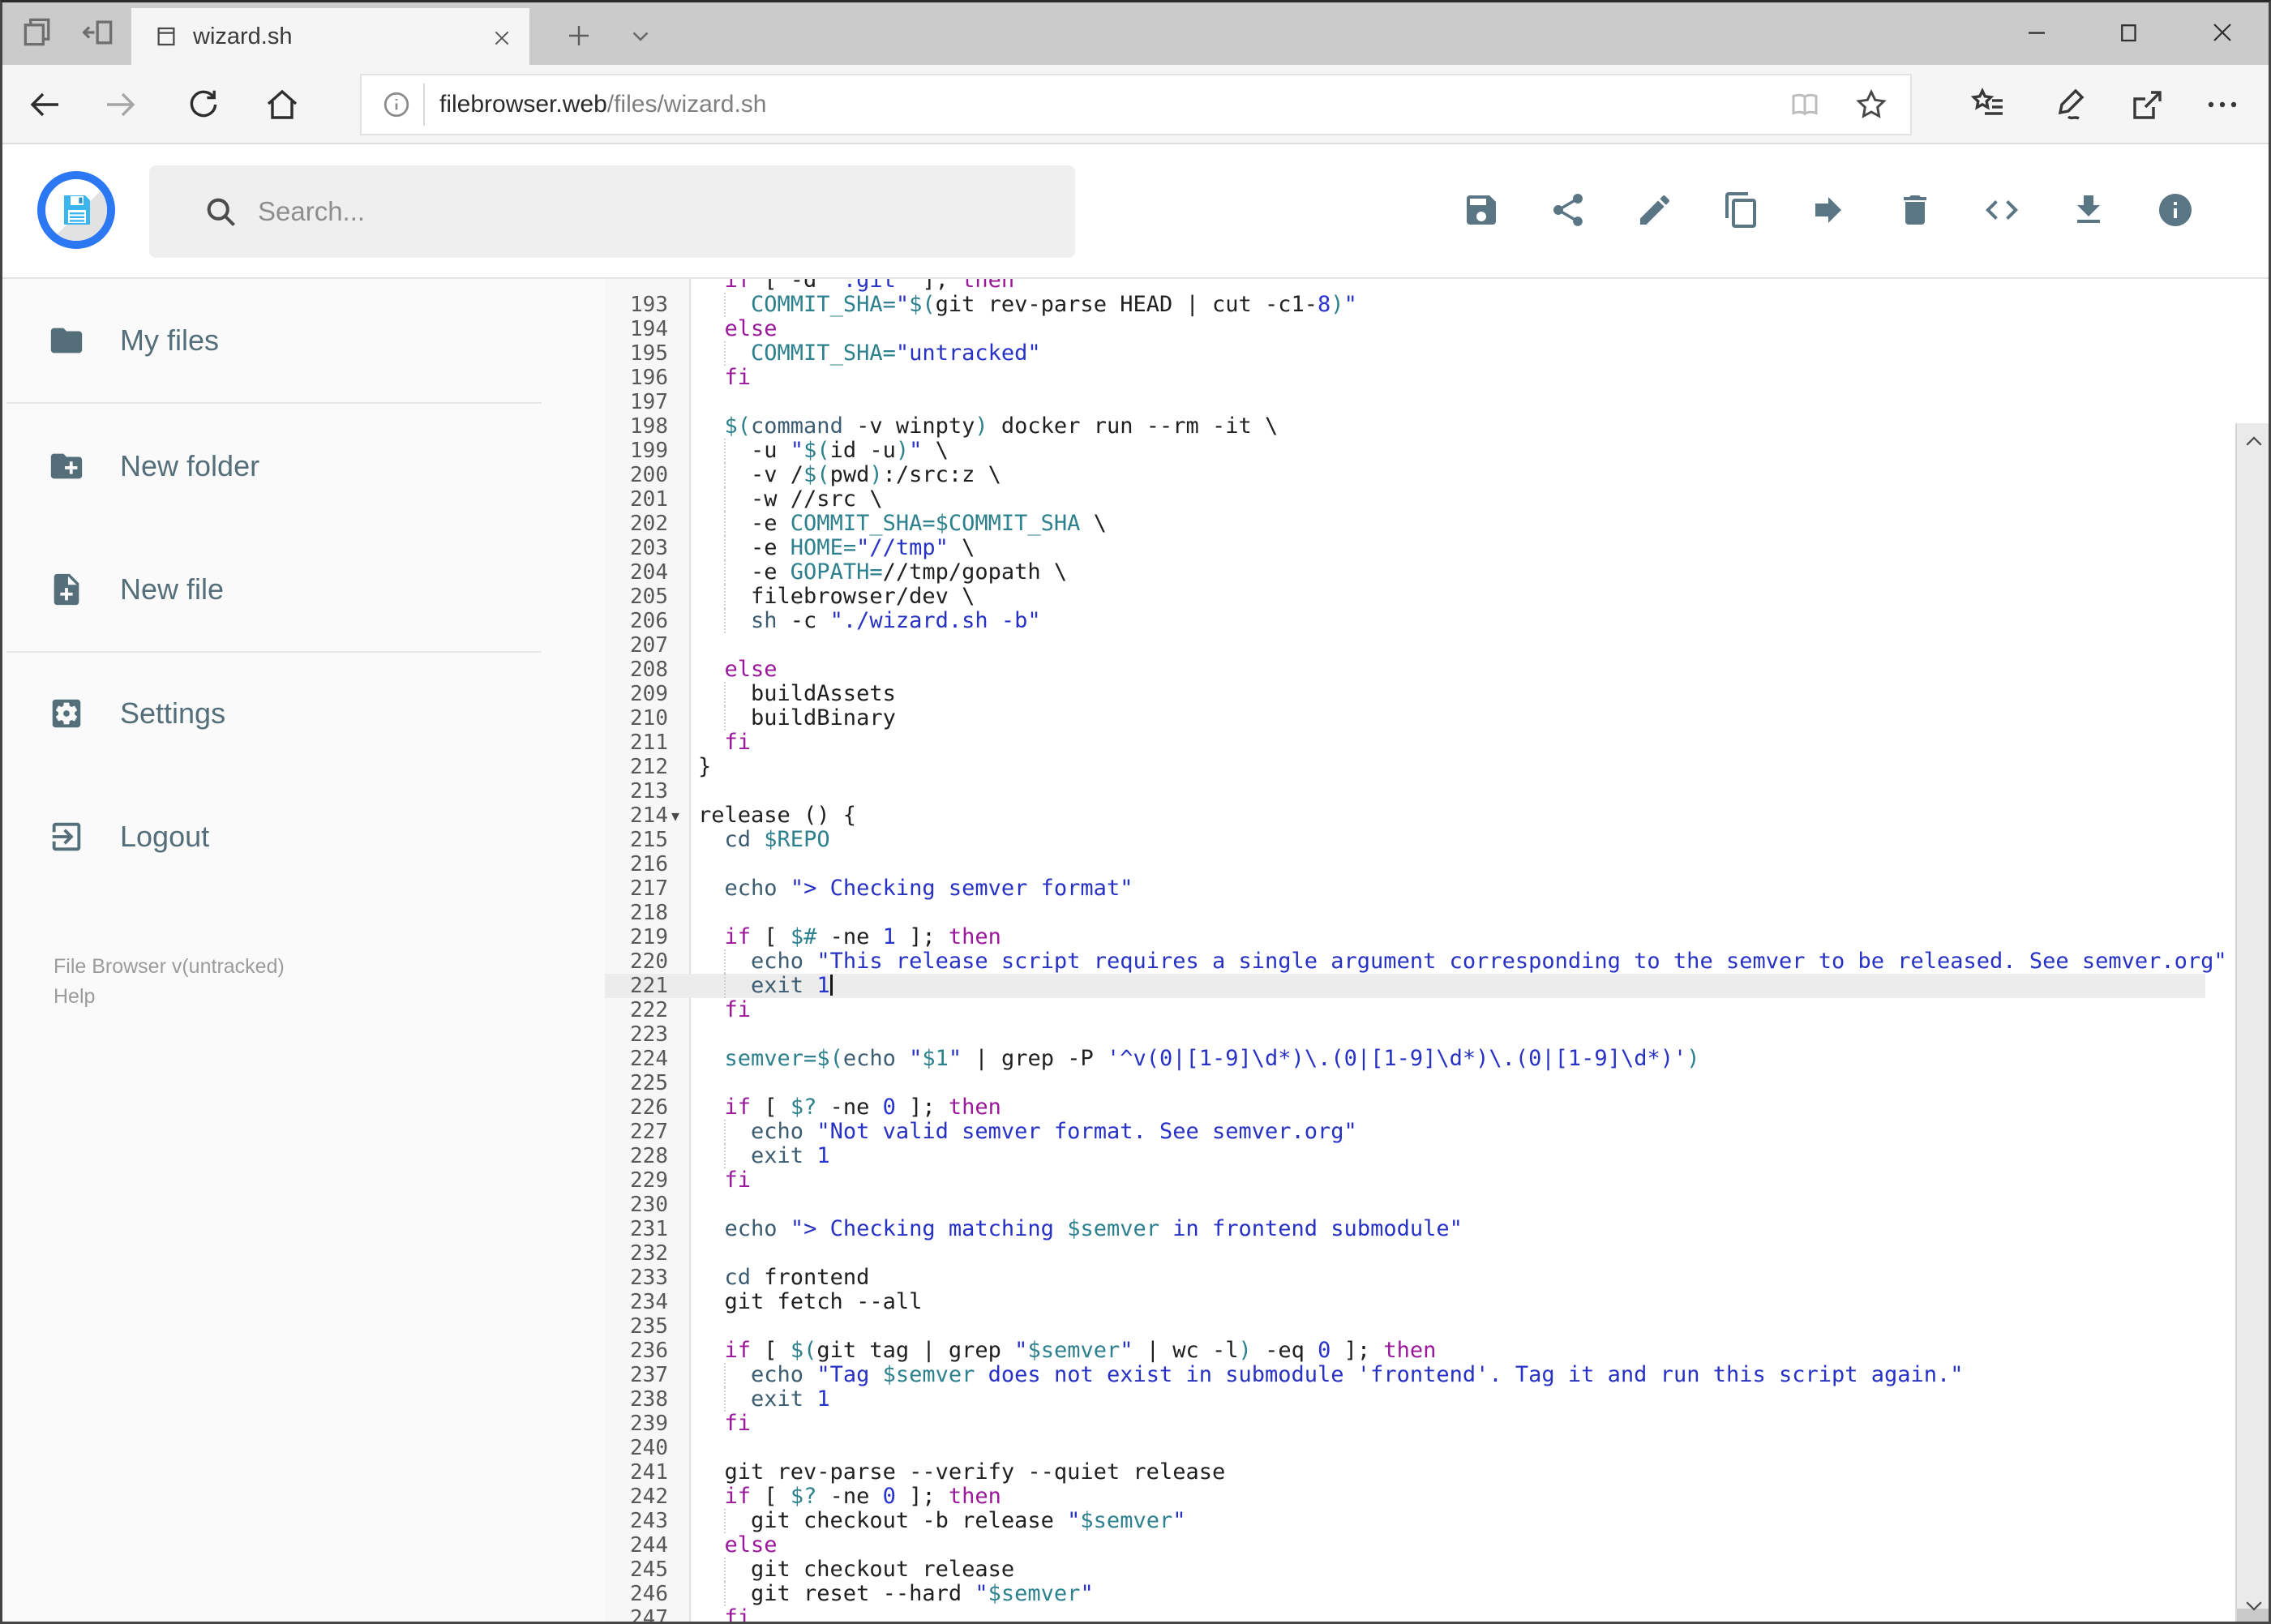 The image size is (2271, 1624). Describe the element at coordinates (1463, 694) in the screenshot. I see `code-line: buildAssets` at that location.